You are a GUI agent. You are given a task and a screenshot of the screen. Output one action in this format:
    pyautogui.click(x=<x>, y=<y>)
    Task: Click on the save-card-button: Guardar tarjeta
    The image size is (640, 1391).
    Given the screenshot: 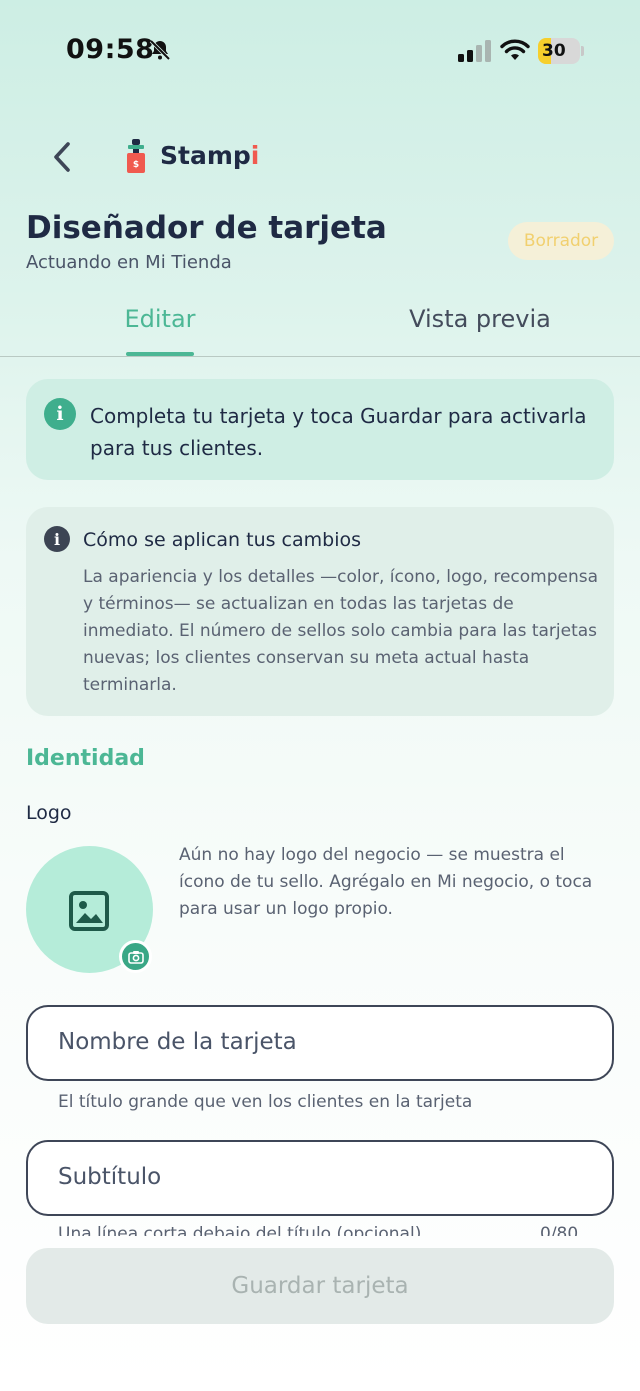 What is the action you would take?
    pyautogui.click(x=320, y=1286)
    